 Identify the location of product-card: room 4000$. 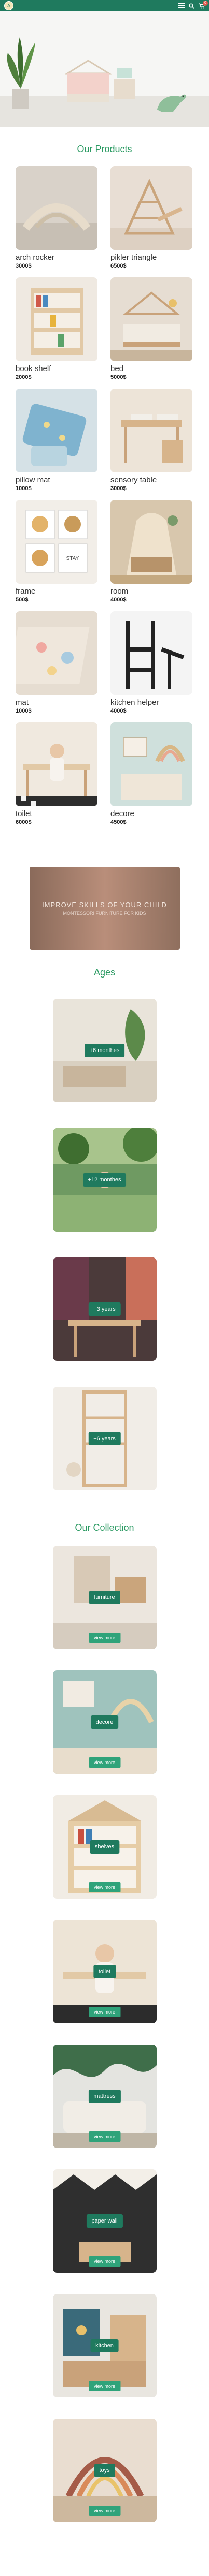
(151, 551).